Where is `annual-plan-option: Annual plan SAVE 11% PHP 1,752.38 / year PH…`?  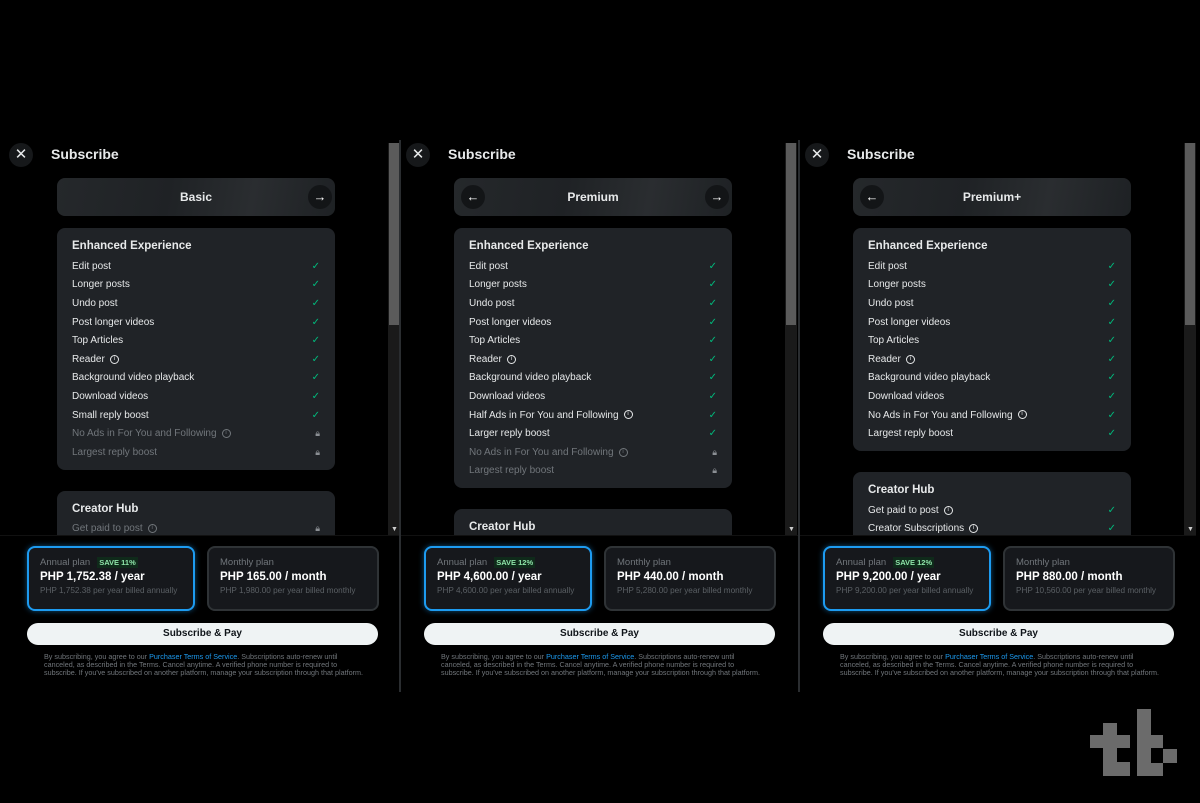 annual-plan-option: Annual plan SAVE 11% PHP 1,752.38 / year PH… is located at coordinates (111, 578).